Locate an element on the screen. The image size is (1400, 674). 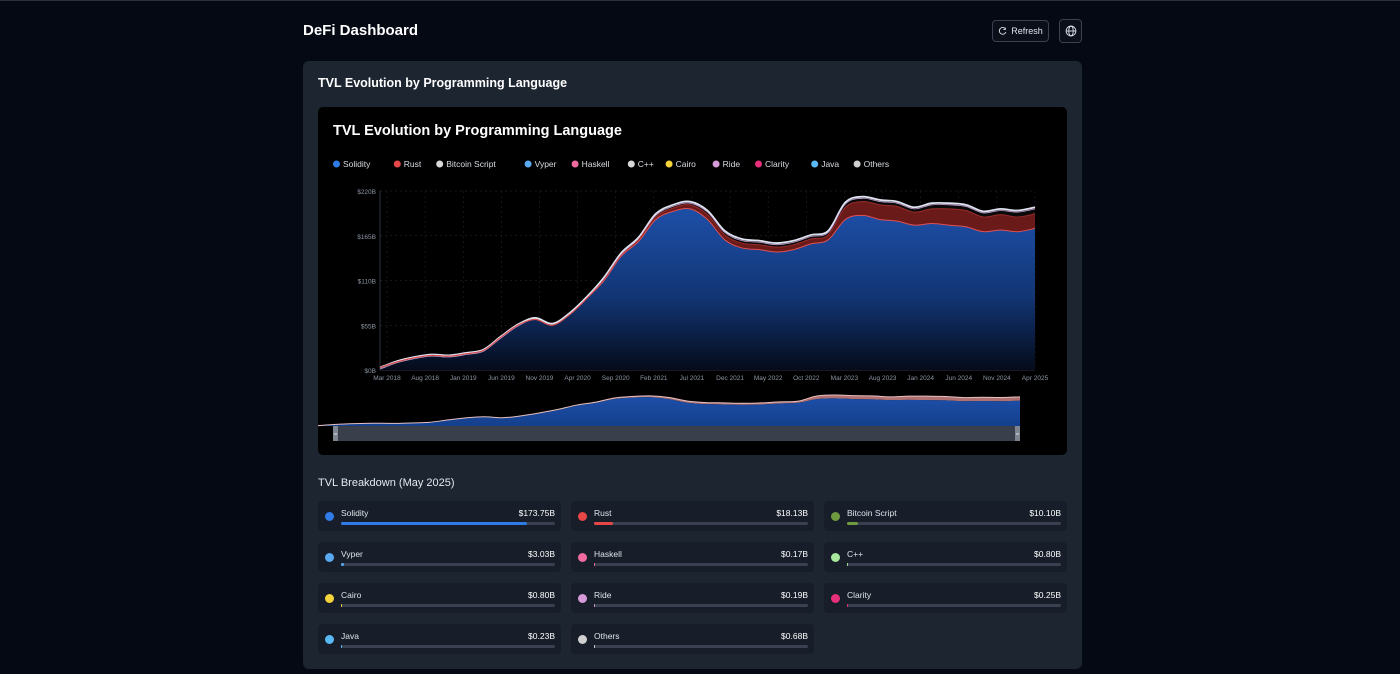
breakdown-item: Ride $0.19B is located at coordinates (692, 598).